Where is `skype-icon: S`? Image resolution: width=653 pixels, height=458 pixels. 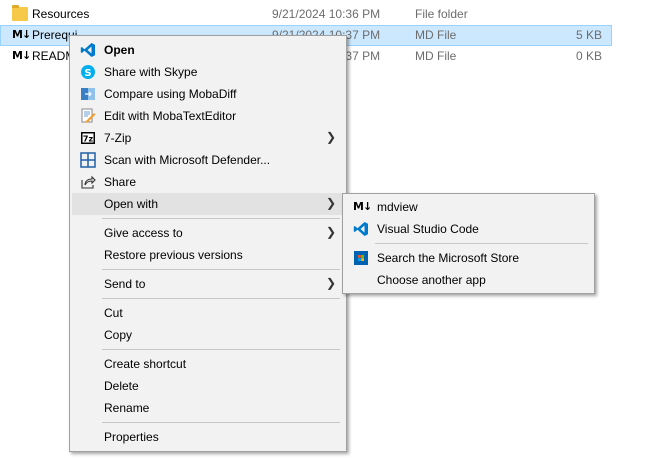 skype-icon: S is located at coordinates (88, 72).